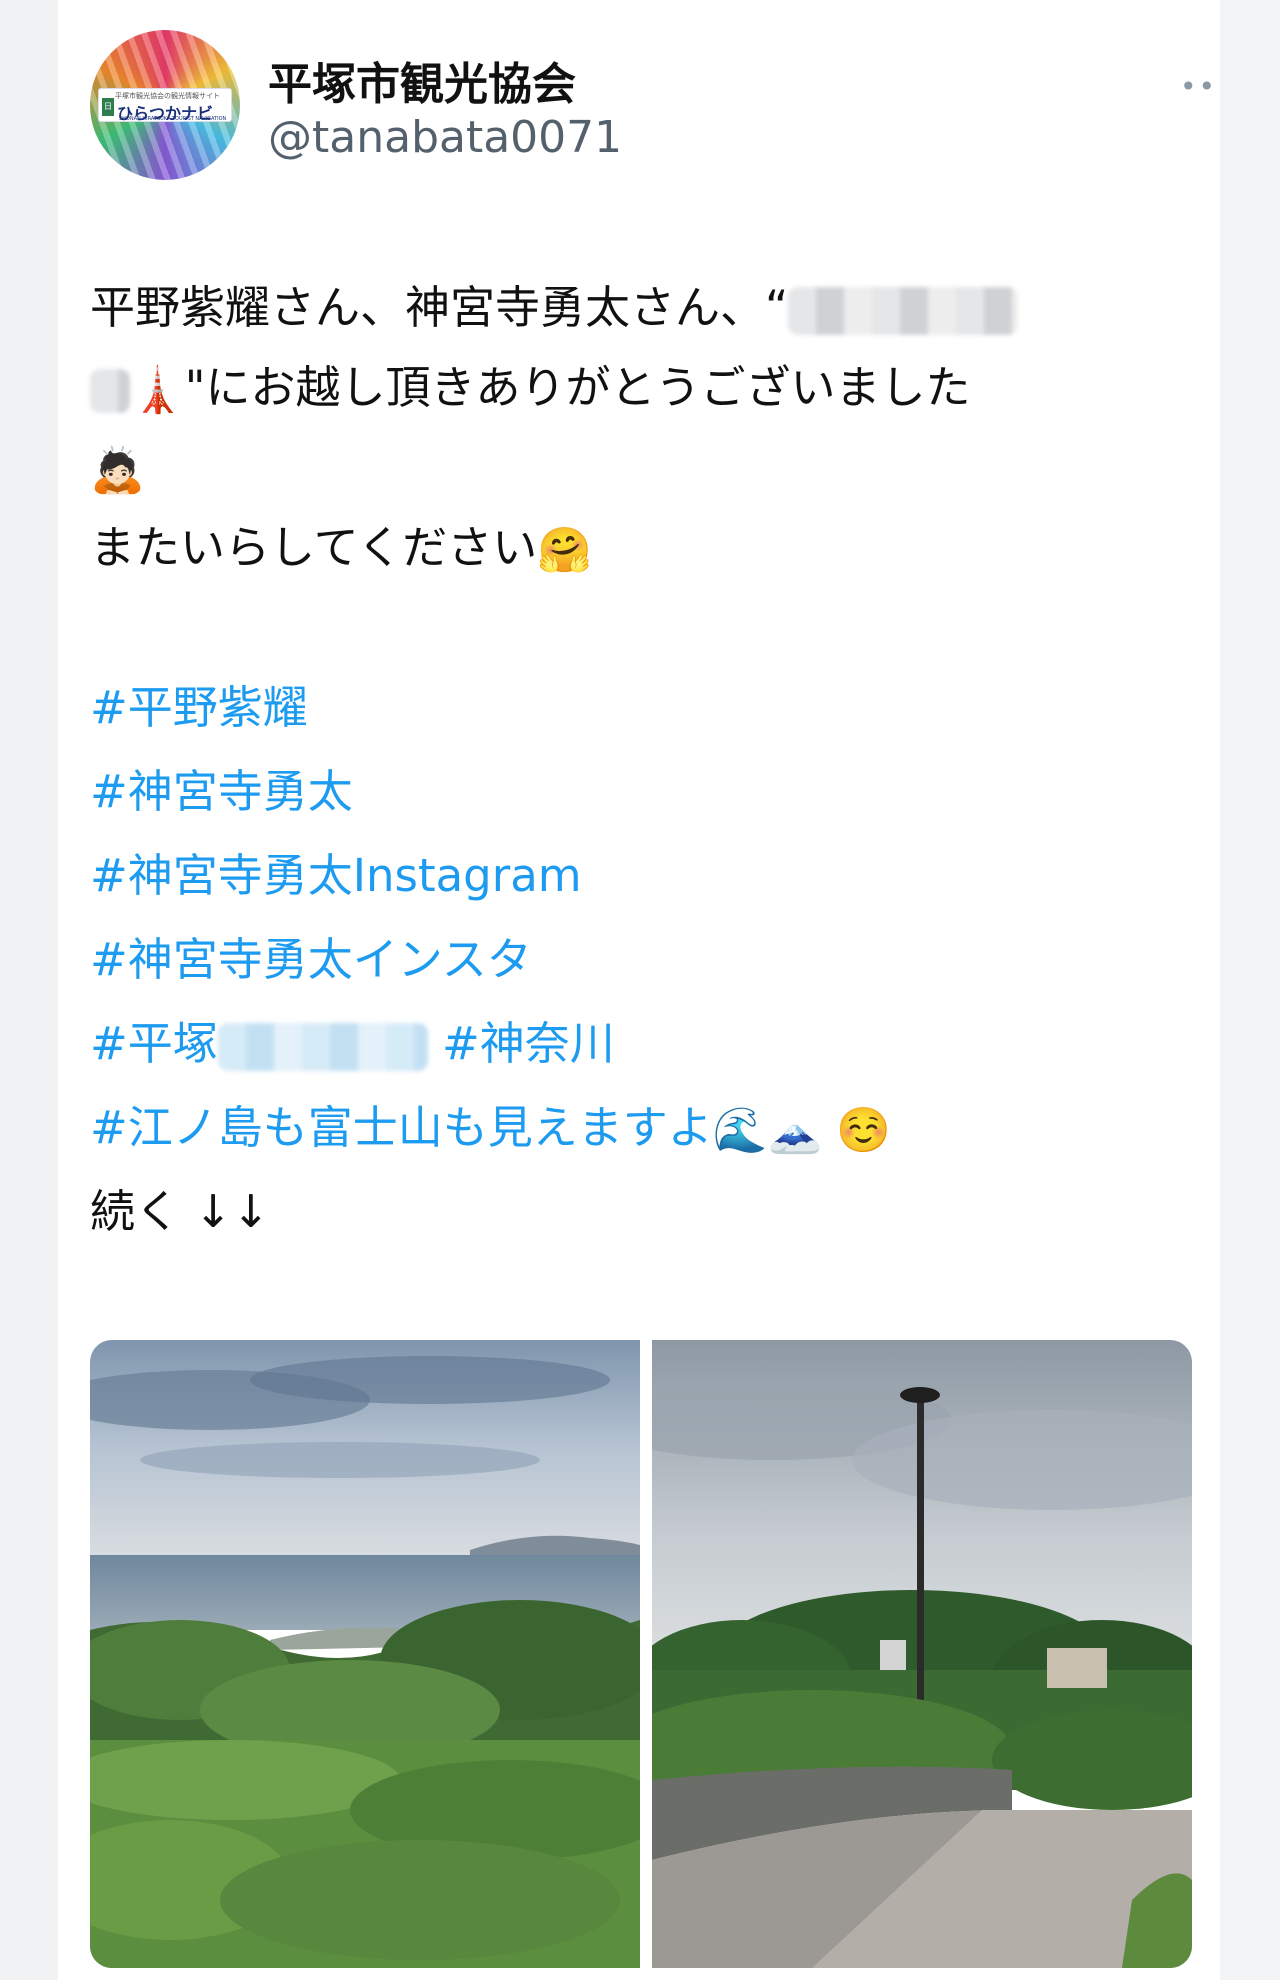  I want to click on hashtag-line: #神宮寺勇太Instagram, so click(640, 878).